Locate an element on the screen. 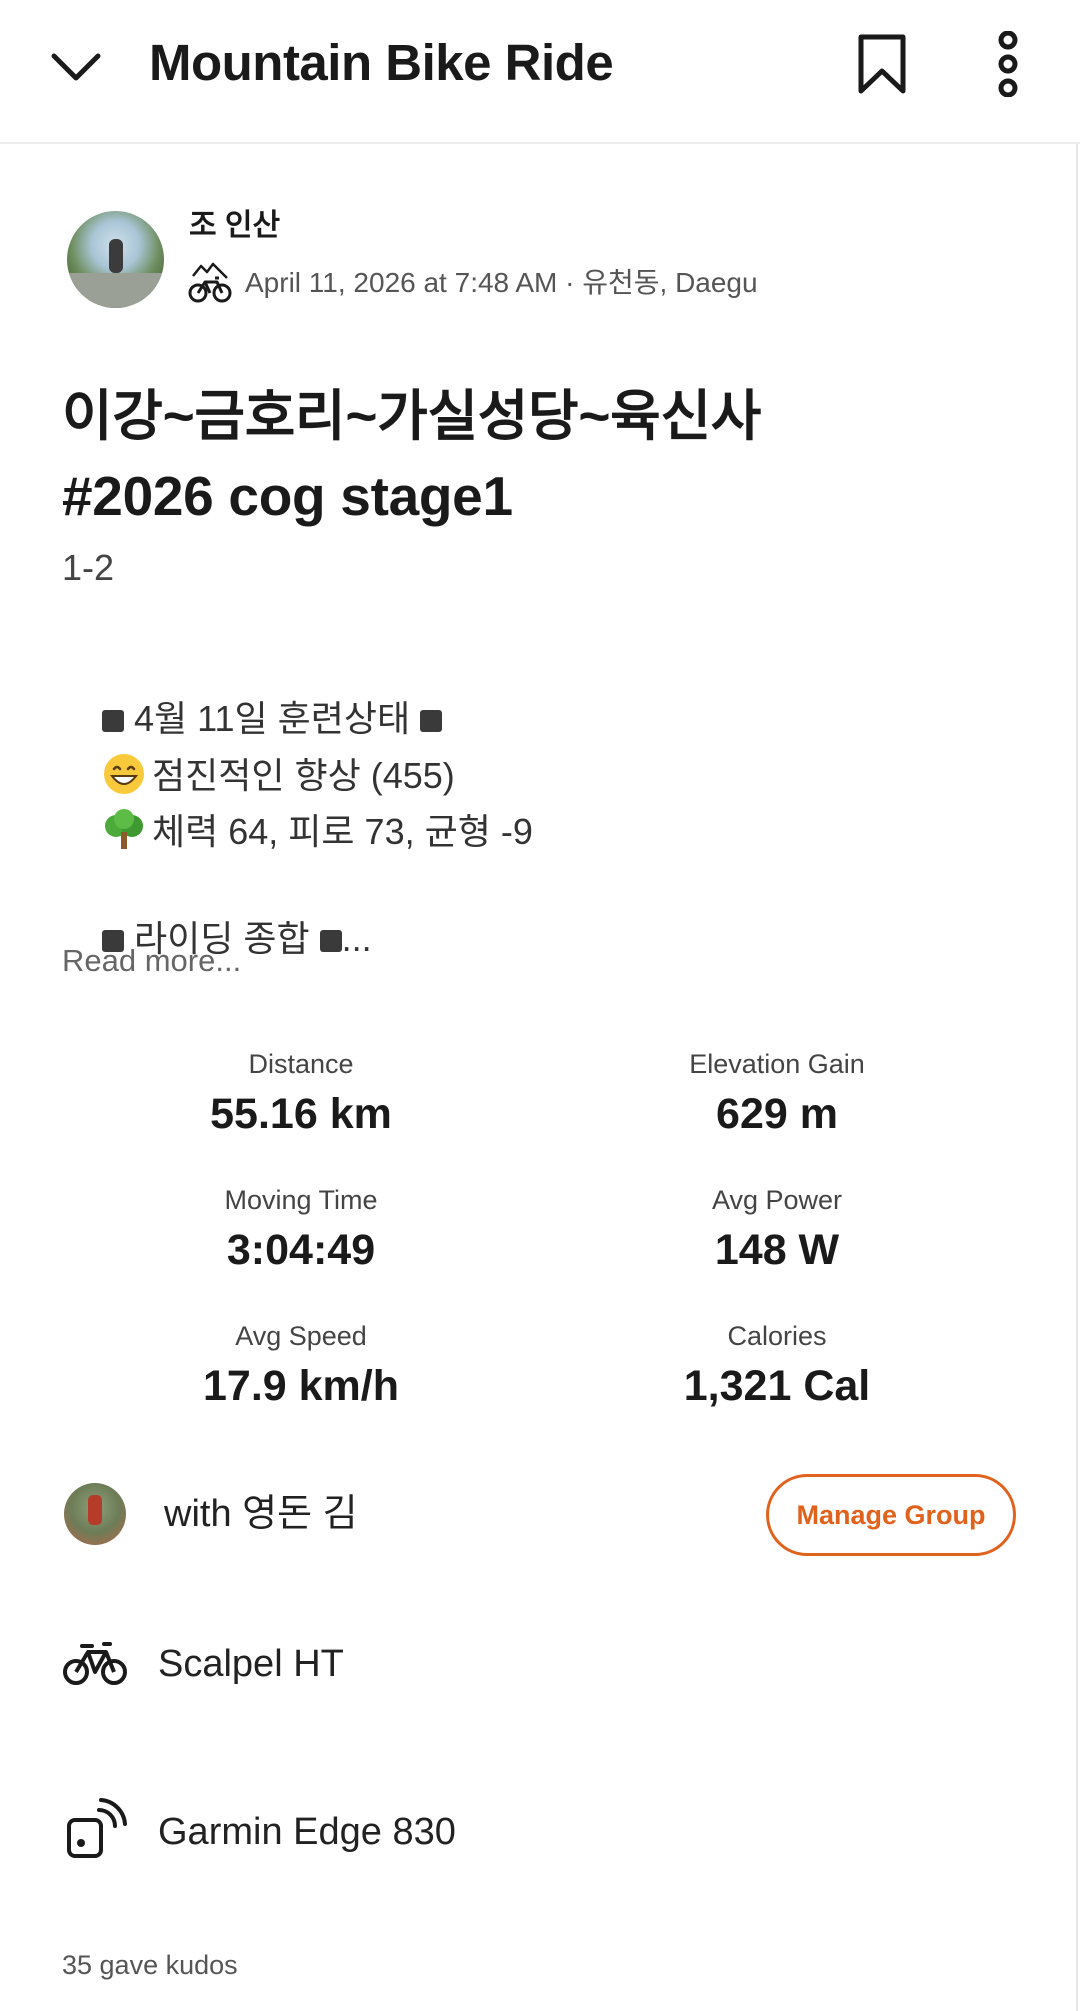 The width and height of the screenshot is (1080, 2011). author-avatar is located at coordinates (115, 259).